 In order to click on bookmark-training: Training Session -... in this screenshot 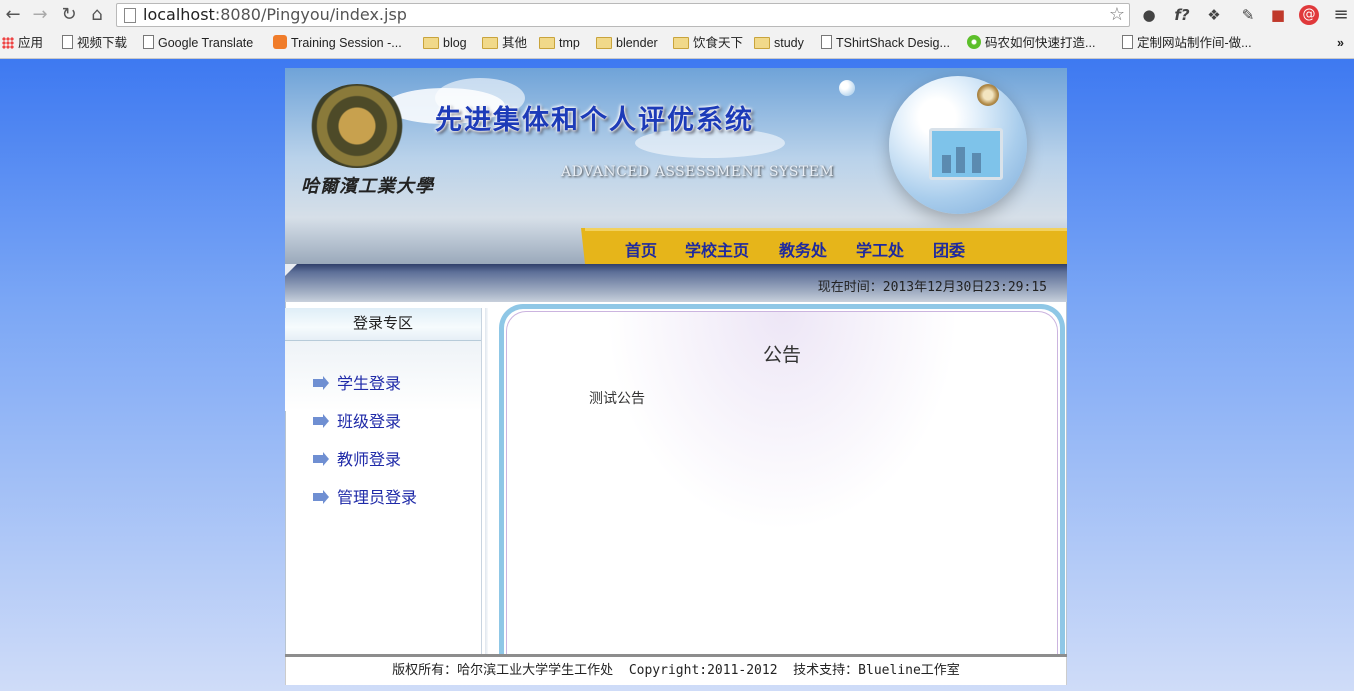, I will do `click(337, 43)`.